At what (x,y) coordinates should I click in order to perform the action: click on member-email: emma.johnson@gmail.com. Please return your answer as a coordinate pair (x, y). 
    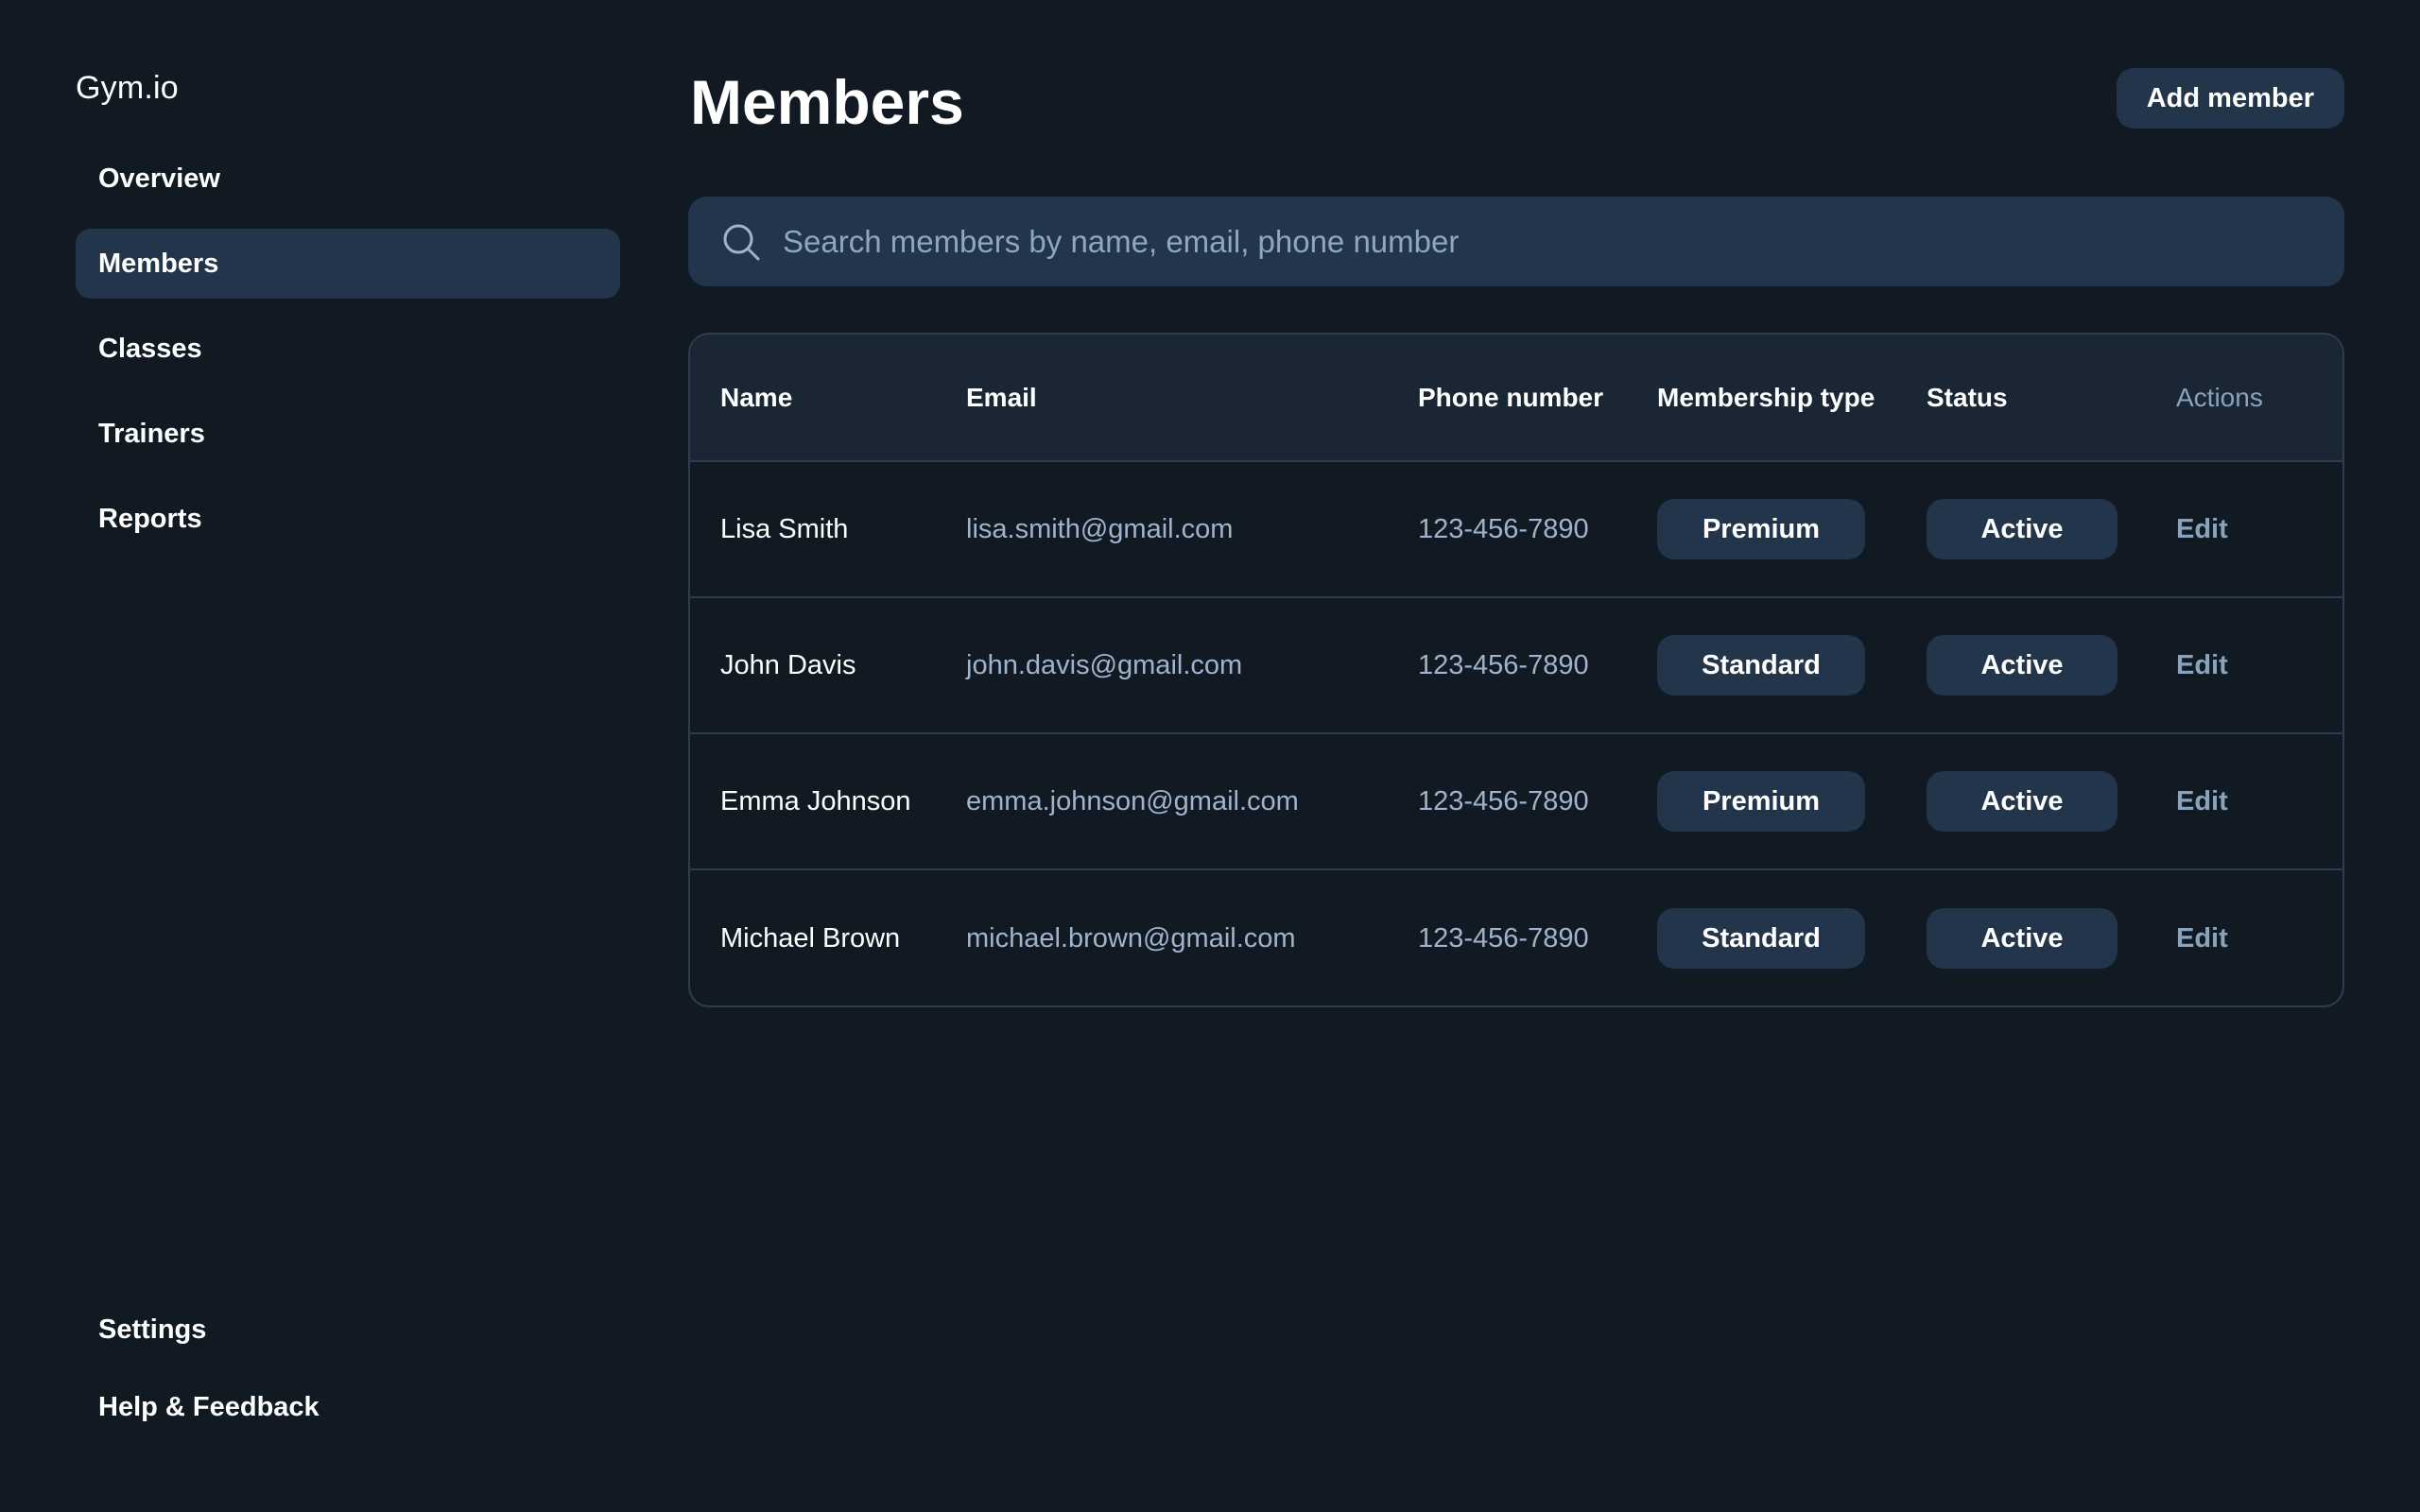
    Looking at the image, I should click on (1132, 801).